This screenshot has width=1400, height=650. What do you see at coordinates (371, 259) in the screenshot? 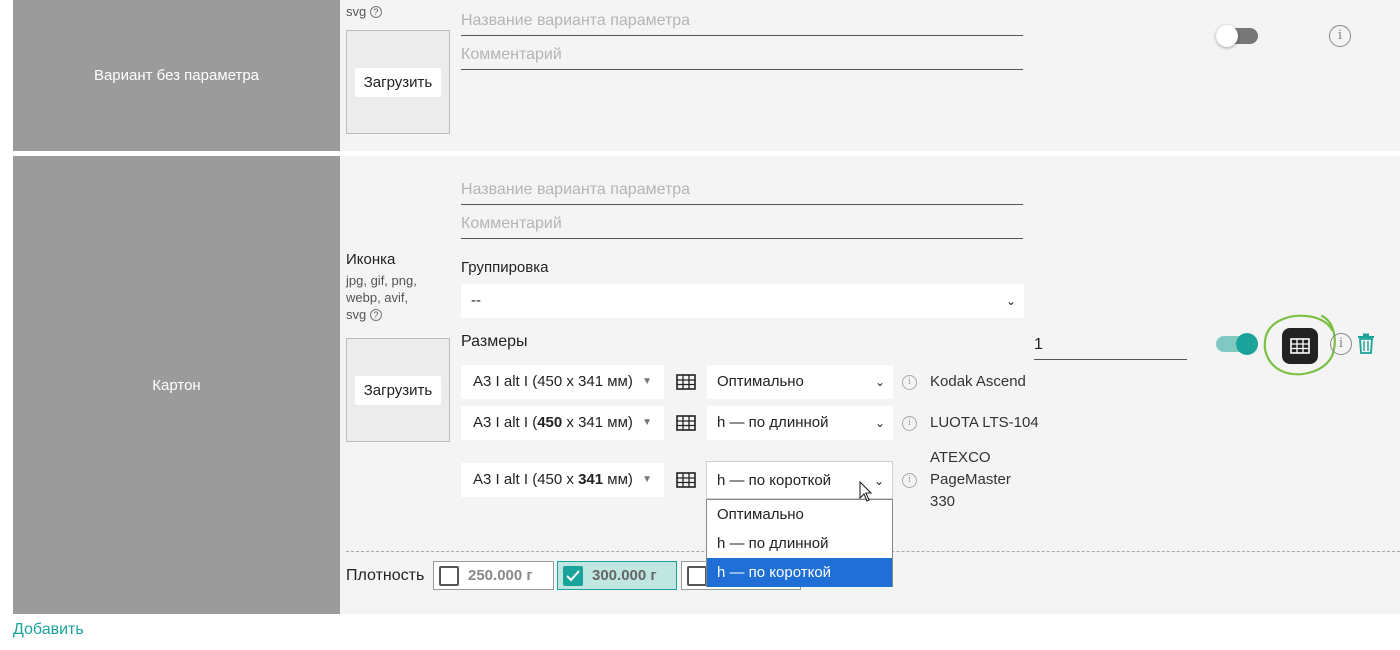
I see `icon-label: Иконка` at bounding box center [371, 259].